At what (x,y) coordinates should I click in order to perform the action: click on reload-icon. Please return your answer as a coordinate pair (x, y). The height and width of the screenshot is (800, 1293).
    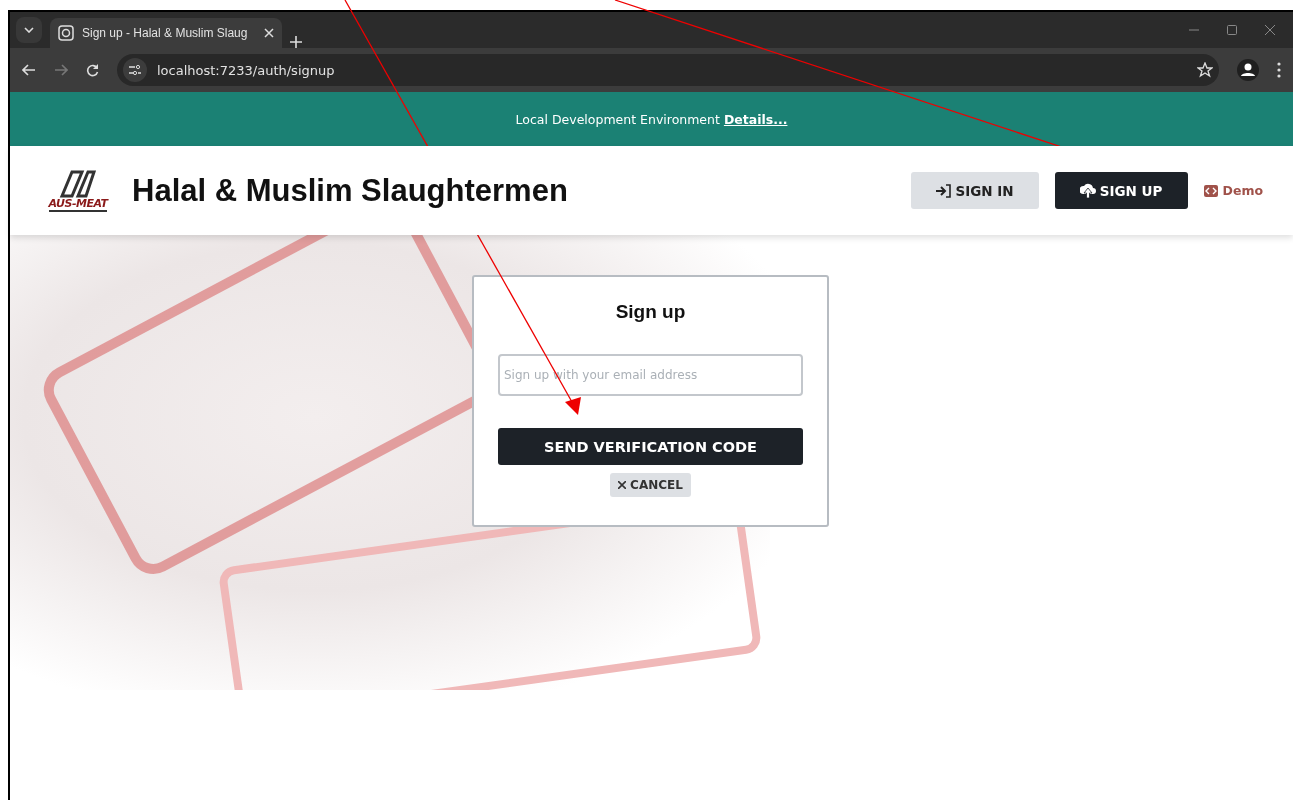
    Looking at the image, I should click on (92, 70).